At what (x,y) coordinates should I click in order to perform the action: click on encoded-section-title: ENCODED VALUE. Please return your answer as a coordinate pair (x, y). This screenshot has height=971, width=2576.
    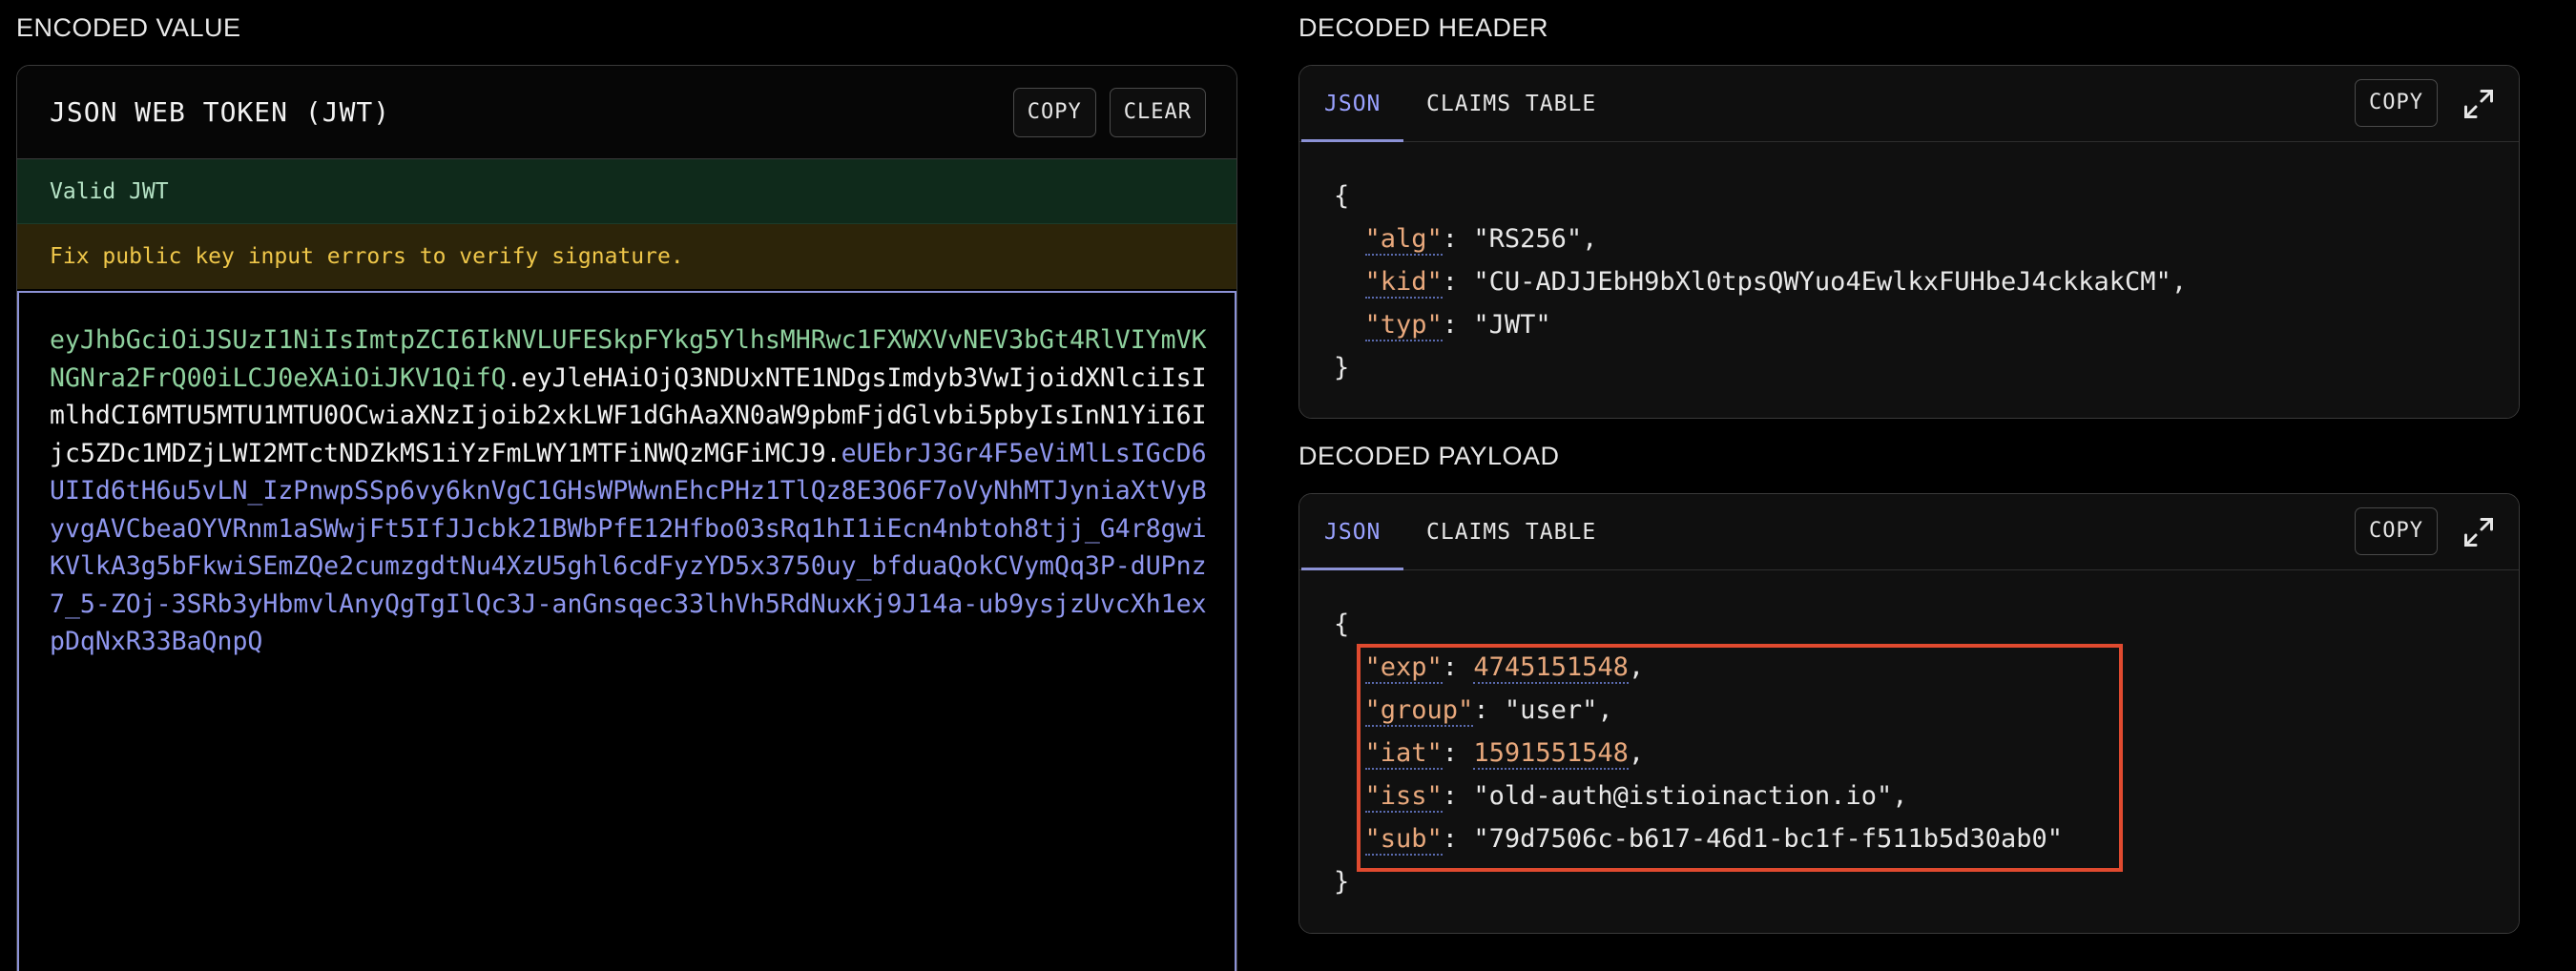
    Looking at the image, I should click on (128, 27).